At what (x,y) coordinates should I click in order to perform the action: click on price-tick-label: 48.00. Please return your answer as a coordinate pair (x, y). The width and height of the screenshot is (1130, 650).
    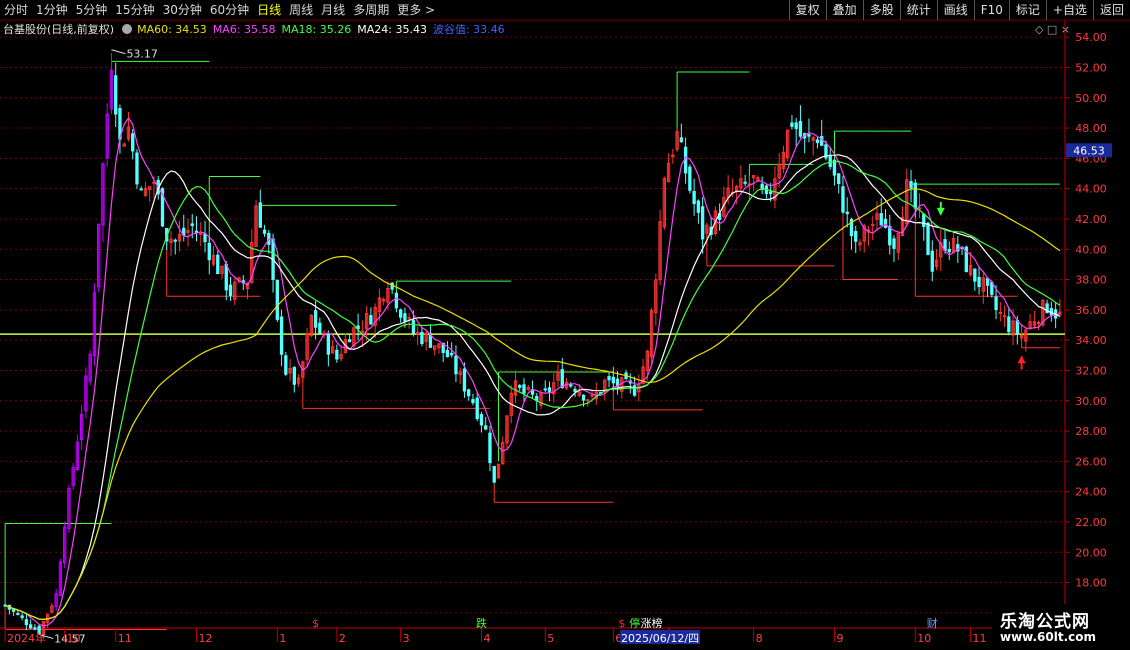
    Looking at the image, I should click on (1091, 128).